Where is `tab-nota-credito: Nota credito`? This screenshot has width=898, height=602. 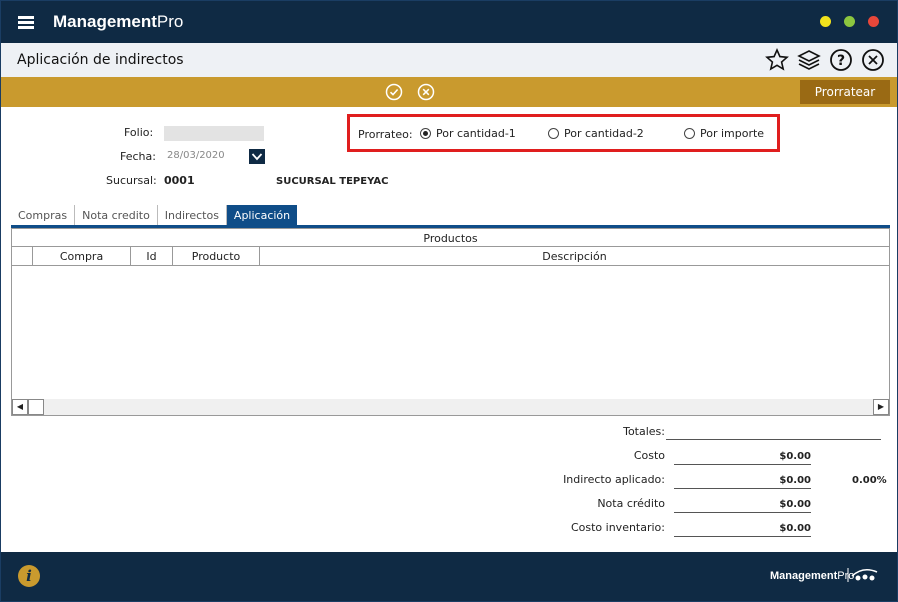 tab-nota-credito: Nota credito is located at coordinates (116, 215).